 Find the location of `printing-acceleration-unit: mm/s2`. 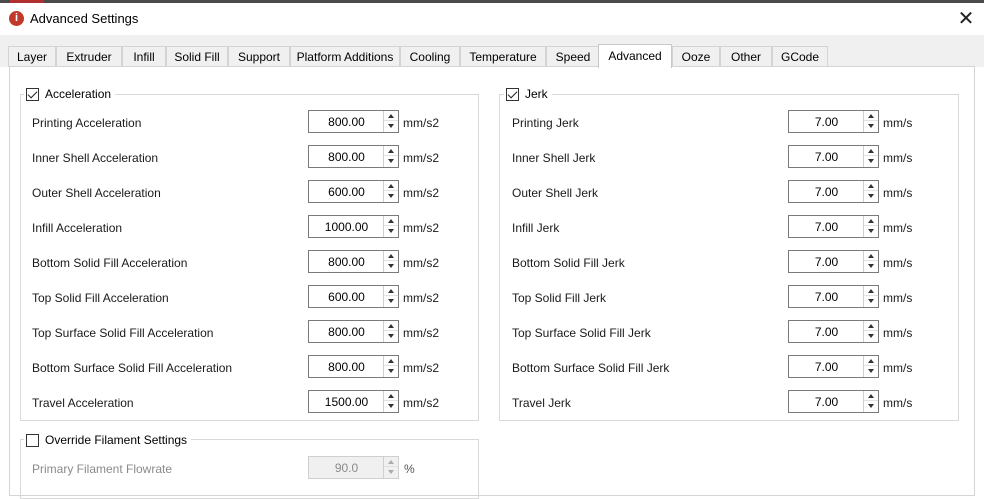

printing-acceleration-unit: mm/s2 is located at coordinates (421, 123).